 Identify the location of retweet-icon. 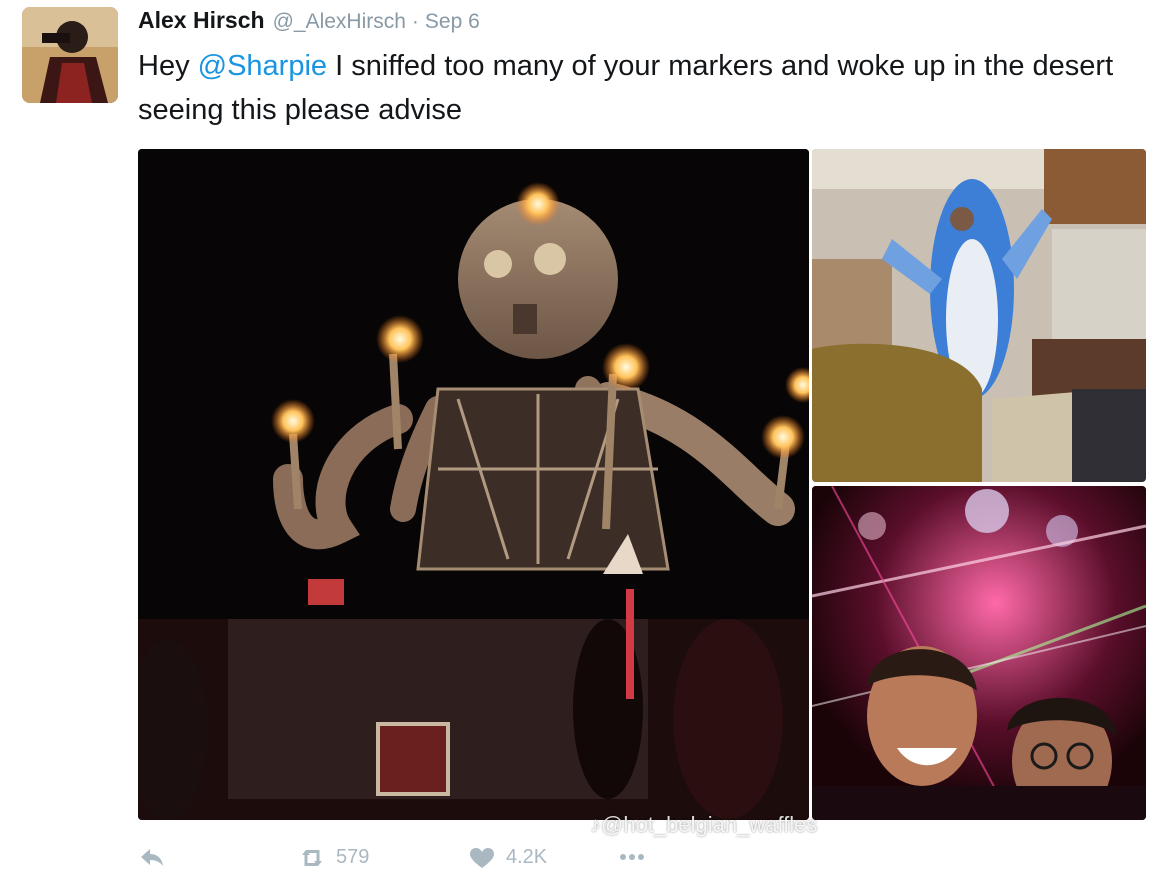
(312, 857).